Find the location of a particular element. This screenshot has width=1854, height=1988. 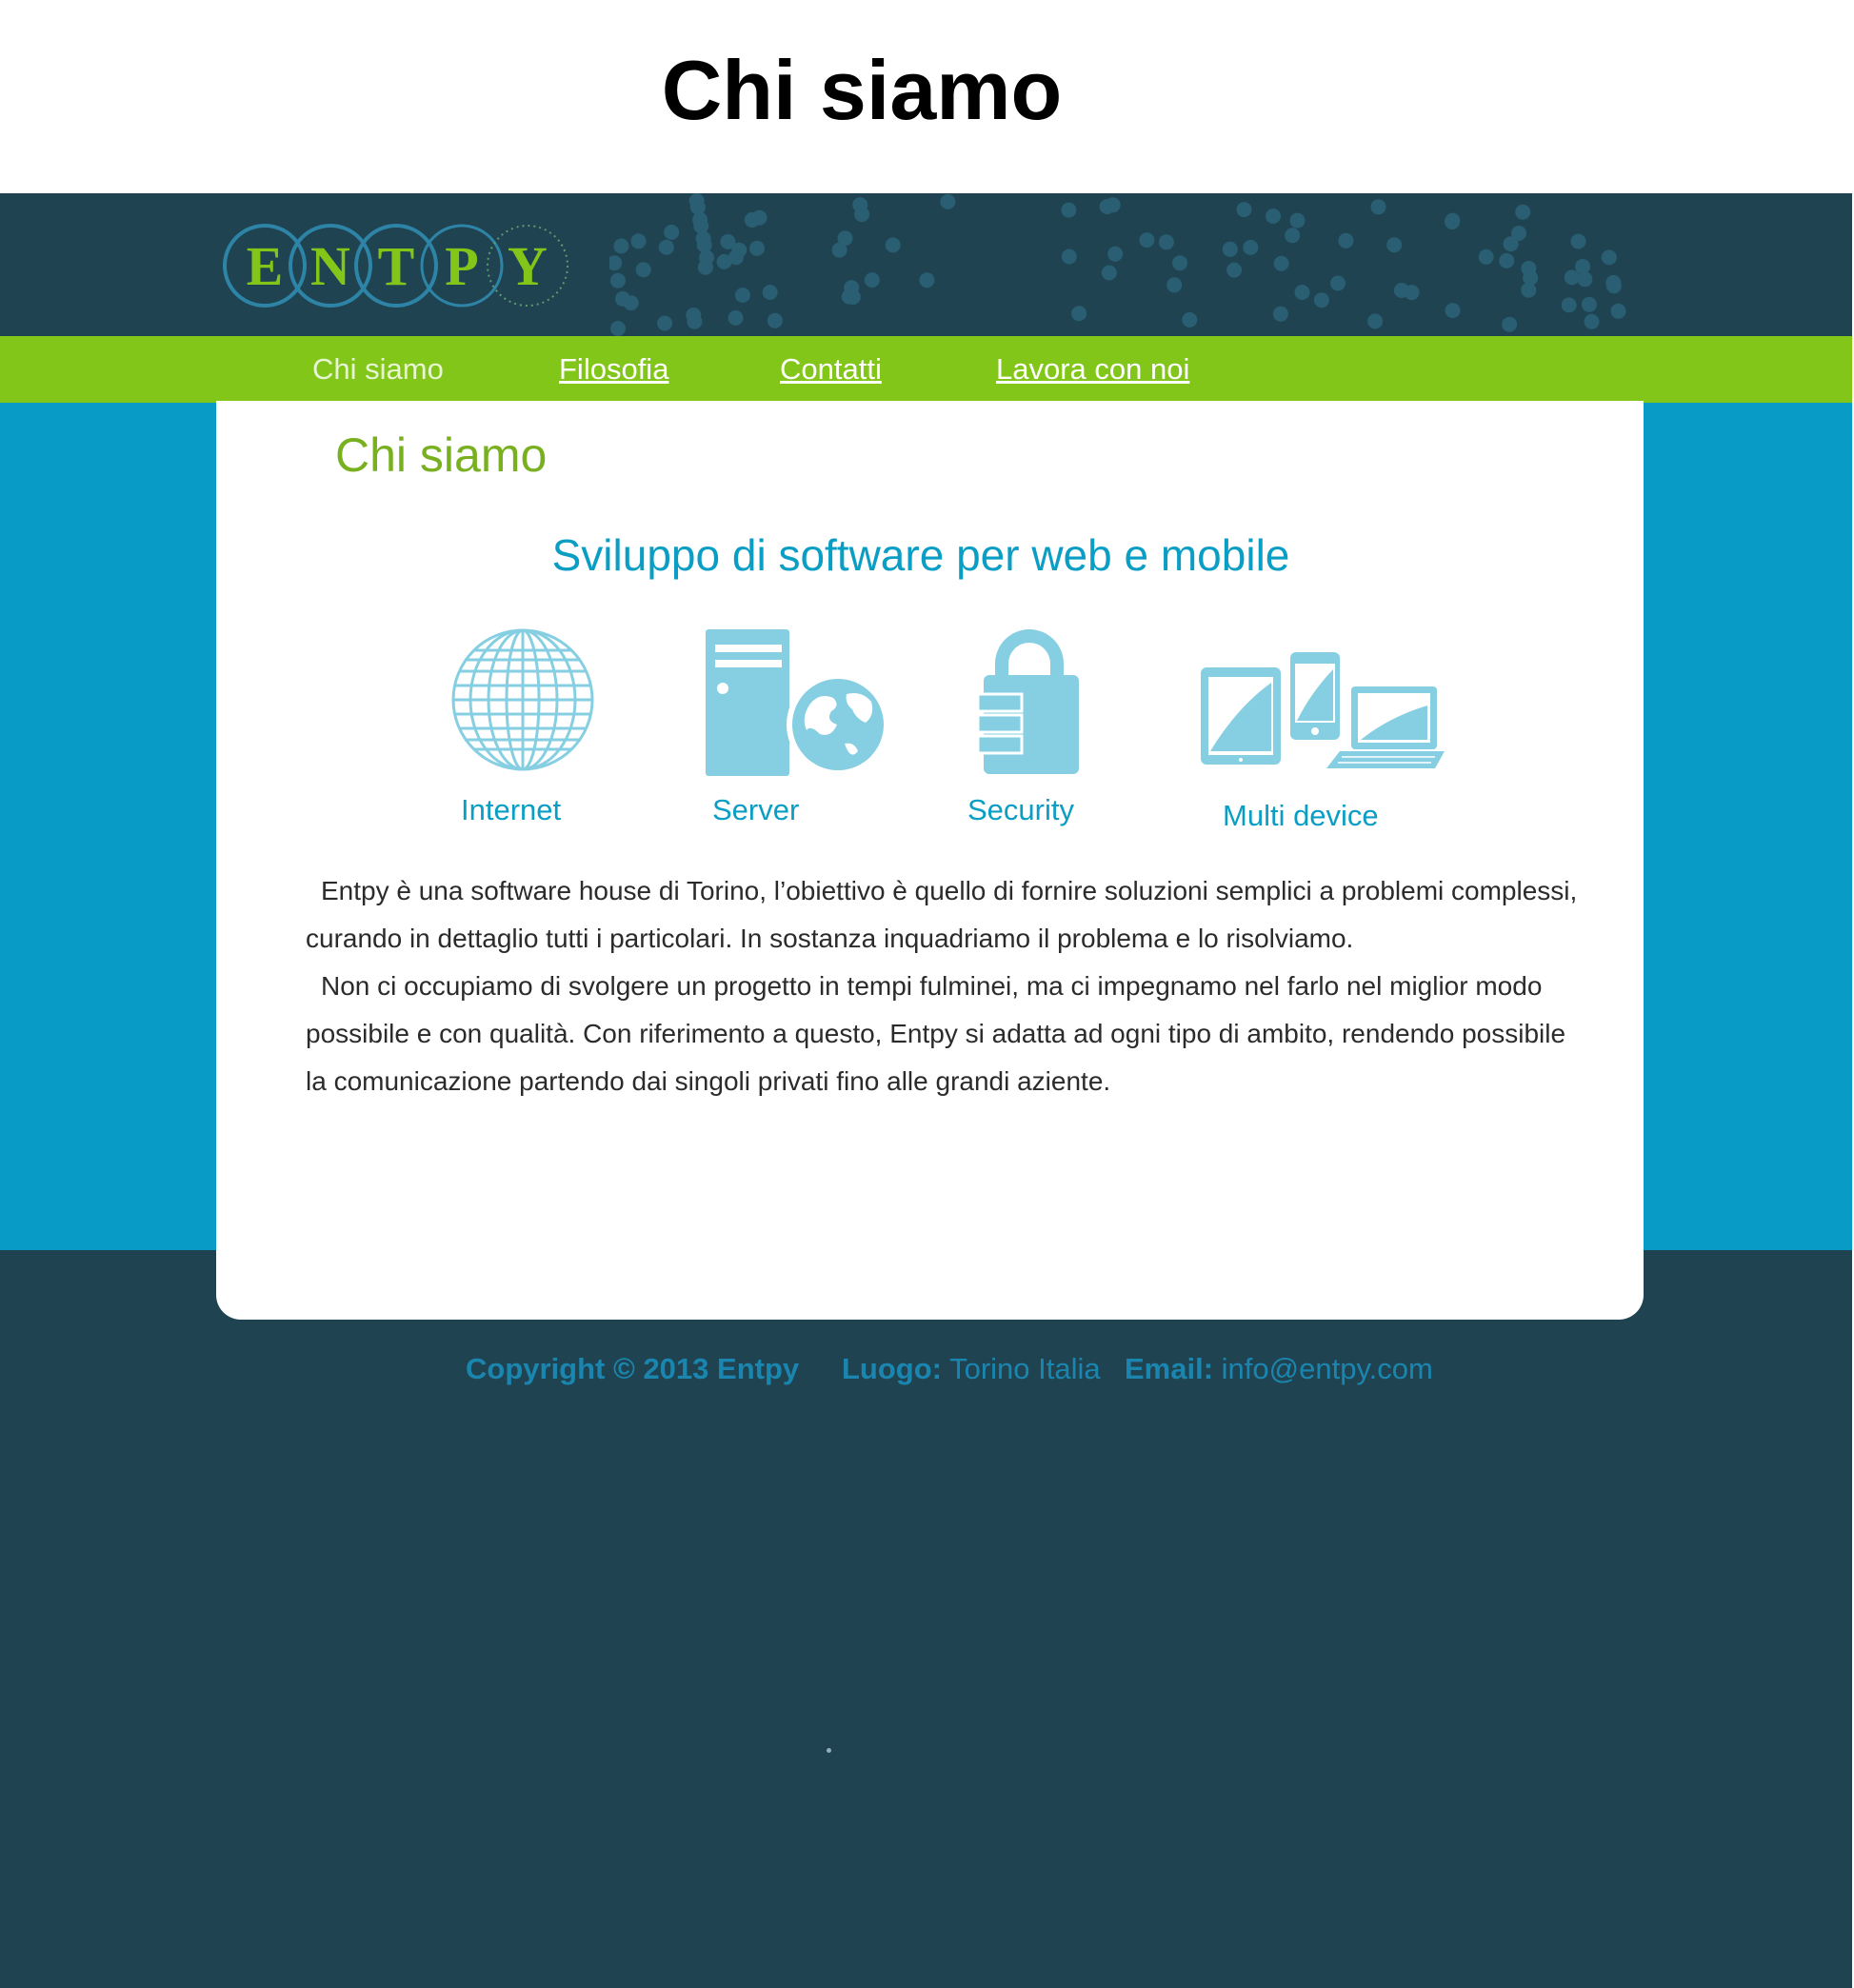

footer-copyright: Copyright © 2013 Entpy is located at coordinates (632, 1369).